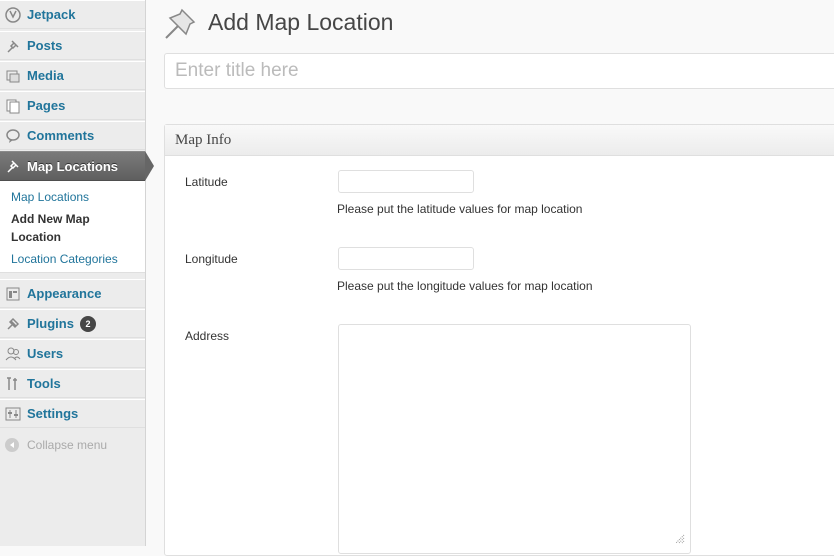  What do you see at coordinates (406, 258) in the screenshot?
I see `longitude-input` at bounding box center [406, 258].